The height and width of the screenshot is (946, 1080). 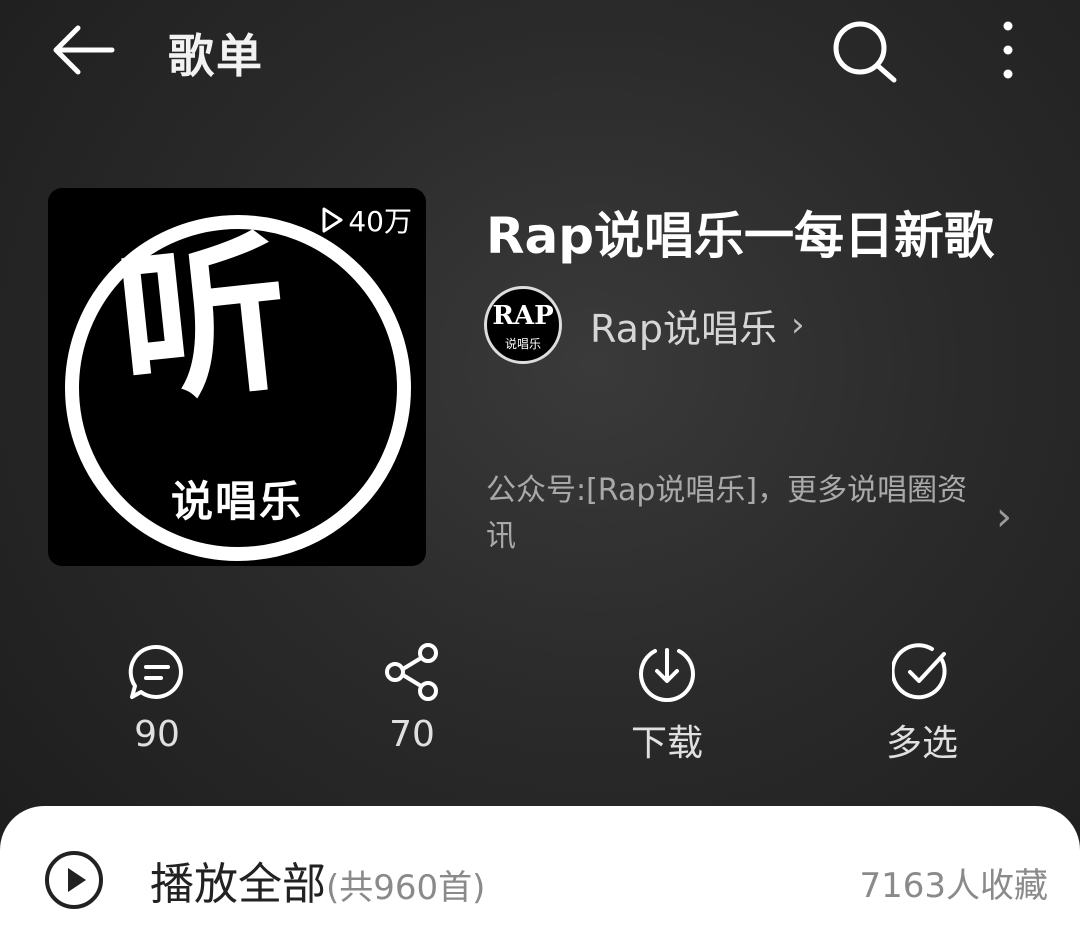 What do you see at coordinates (411, 672) in the screenshot?
I see `share-icon` at bounding box center [411, 672].